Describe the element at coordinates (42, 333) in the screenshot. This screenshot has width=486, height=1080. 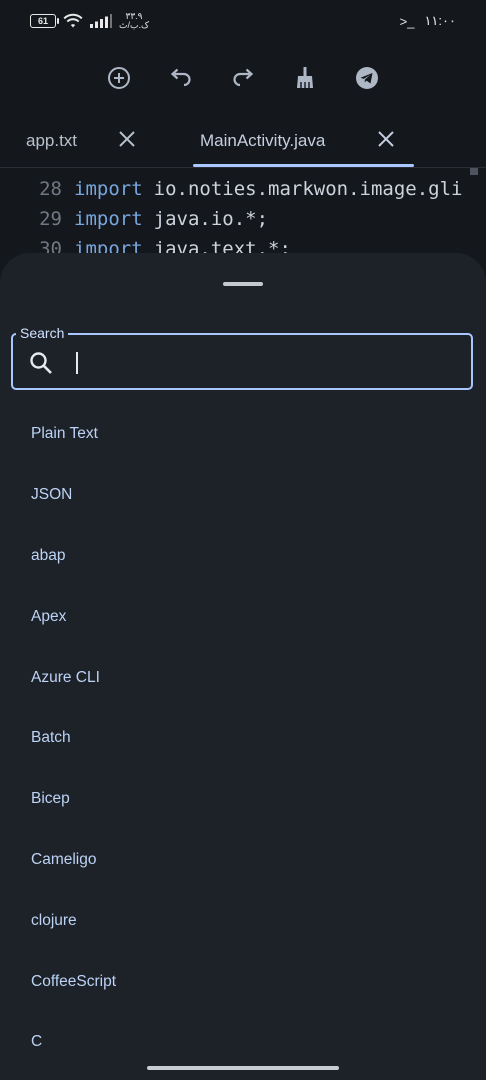
I see `search-label: Search` at that location.